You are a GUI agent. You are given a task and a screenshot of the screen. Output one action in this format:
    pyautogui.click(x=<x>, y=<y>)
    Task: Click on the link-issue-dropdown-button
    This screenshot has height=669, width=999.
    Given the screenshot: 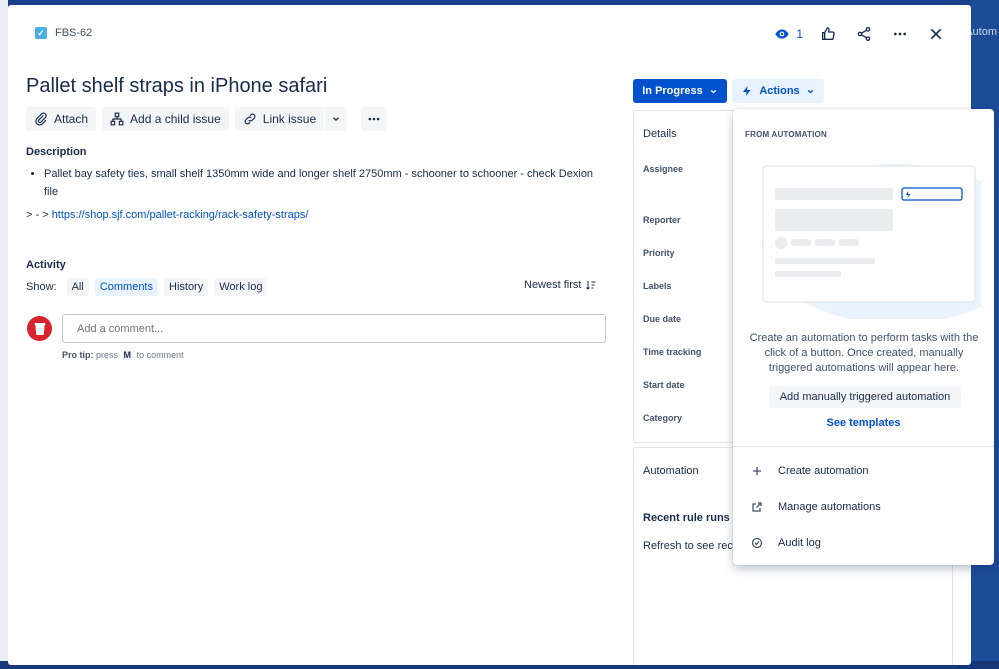 What is the action you would take?
    pyautogui.click(x=336, y=119)
    